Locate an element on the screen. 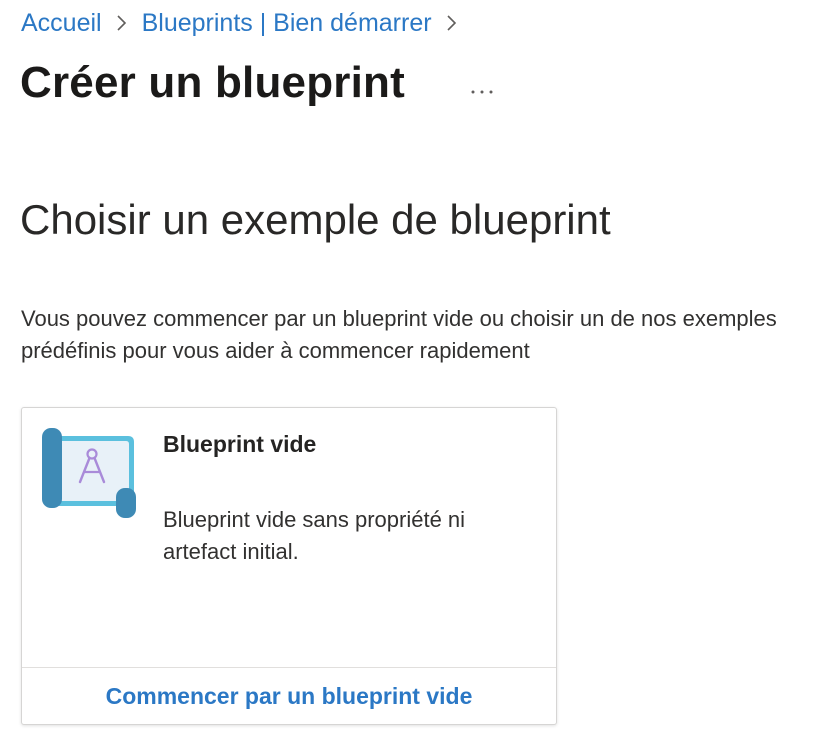 The height and width of the screenshot is (754, 840). start-blank-blueprint-button: Commencer par un blueprint vide is located at coordinates (289, 696).